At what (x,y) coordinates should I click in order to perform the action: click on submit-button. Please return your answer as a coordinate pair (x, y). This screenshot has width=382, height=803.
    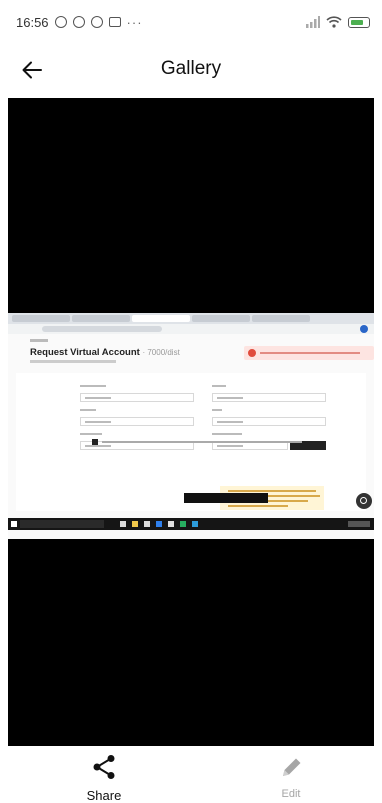
    Looking at the image, I should click on (226, 498).